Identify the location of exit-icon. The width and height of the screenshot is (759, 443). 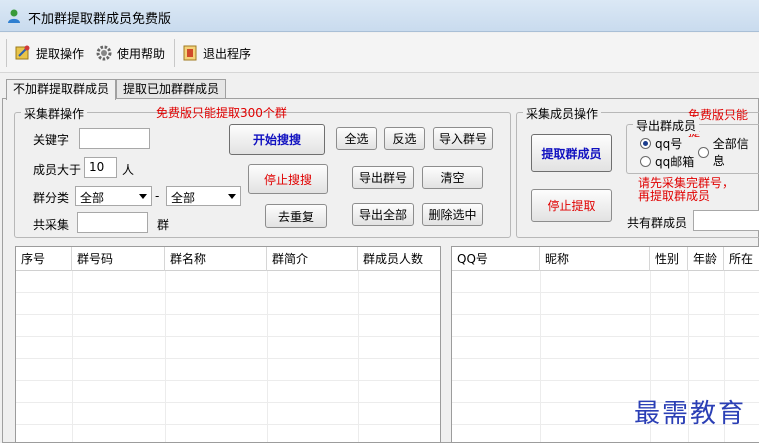
(190, 53).